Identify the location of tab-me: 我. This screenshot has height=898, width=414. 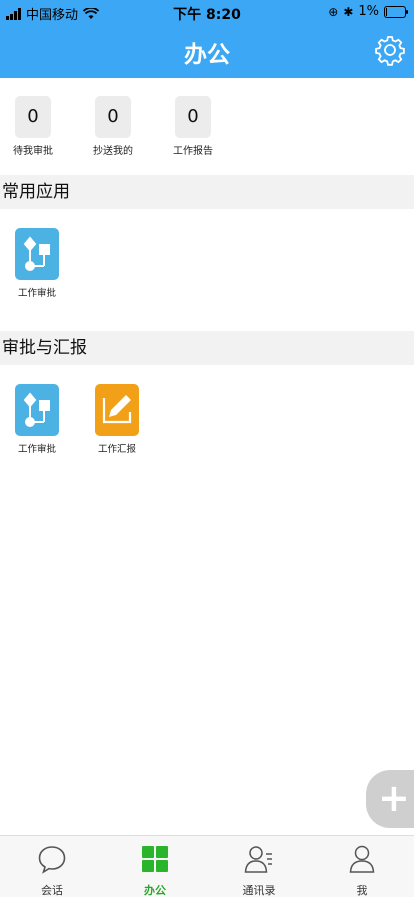
(362, 871).